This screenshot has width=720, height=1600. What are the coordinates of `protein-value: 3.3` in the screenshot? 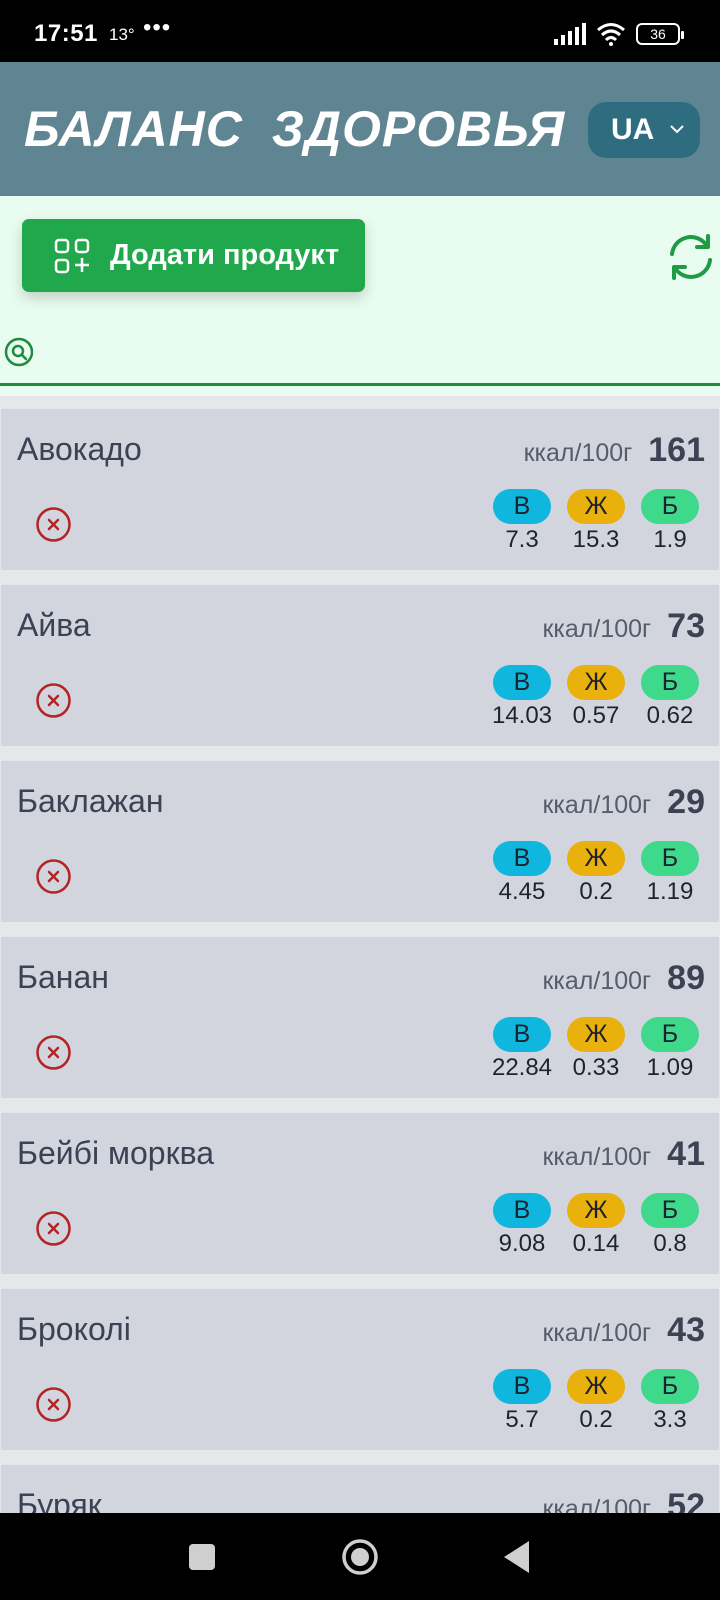 It's located at (670, 1419).